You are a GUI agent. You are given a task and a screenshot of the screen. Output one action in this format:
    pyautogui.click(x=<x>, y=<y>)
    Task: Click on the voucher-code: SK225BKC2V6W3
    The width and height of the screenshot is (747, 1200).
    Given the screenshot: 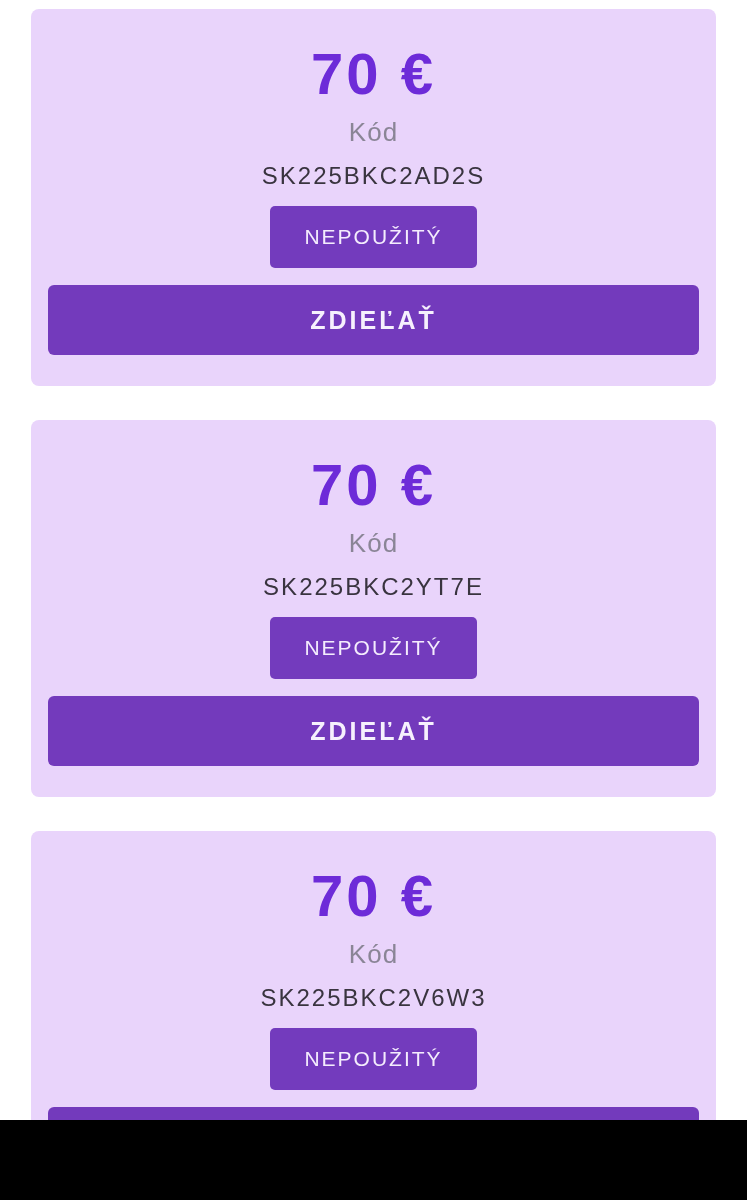 What is the action you would take?
    pyautogui.click(x=373, y=998)
    